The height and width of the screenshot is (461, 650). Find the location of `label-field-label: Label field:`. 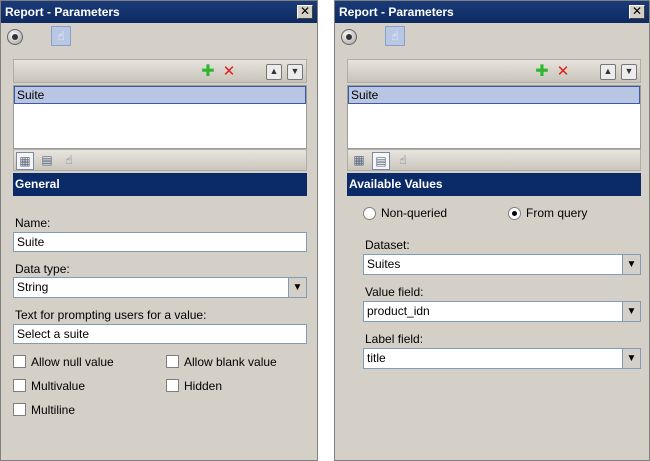

label-field-label: Label field: is located at coordinates (394, 339).